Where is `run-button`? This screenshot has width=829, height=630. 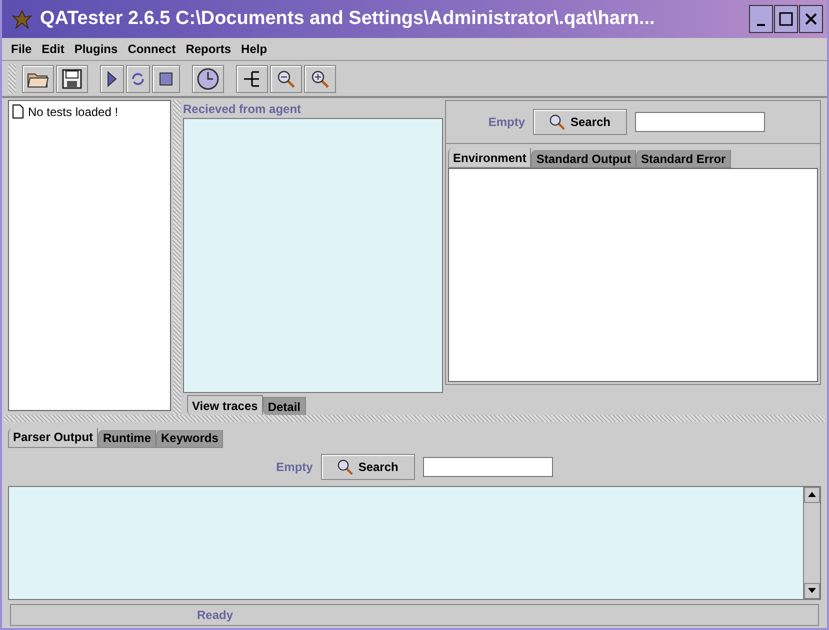
run-button is located at coordinates (112, 78).